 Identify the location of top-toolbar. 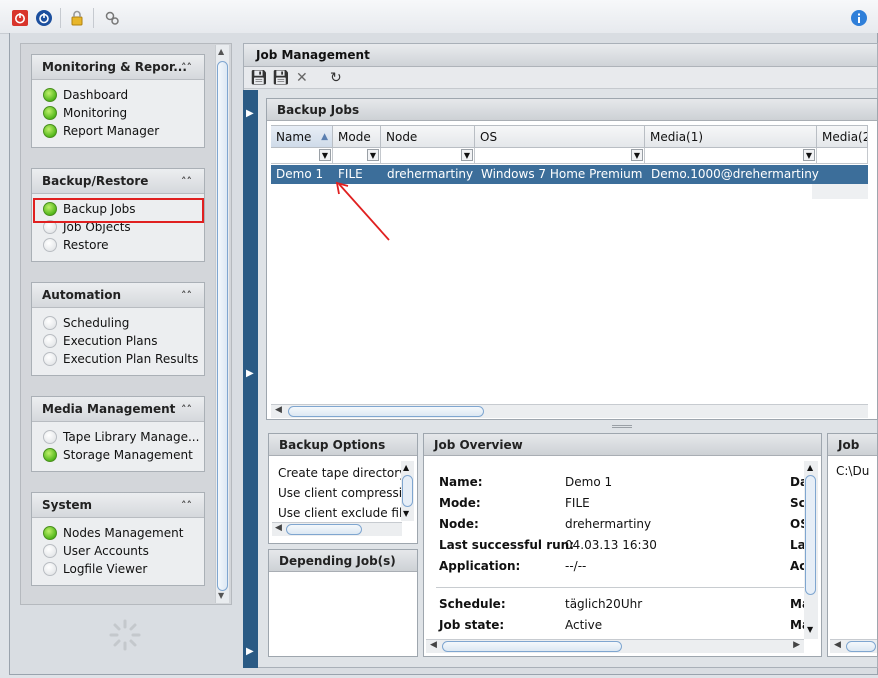
(439, 17).